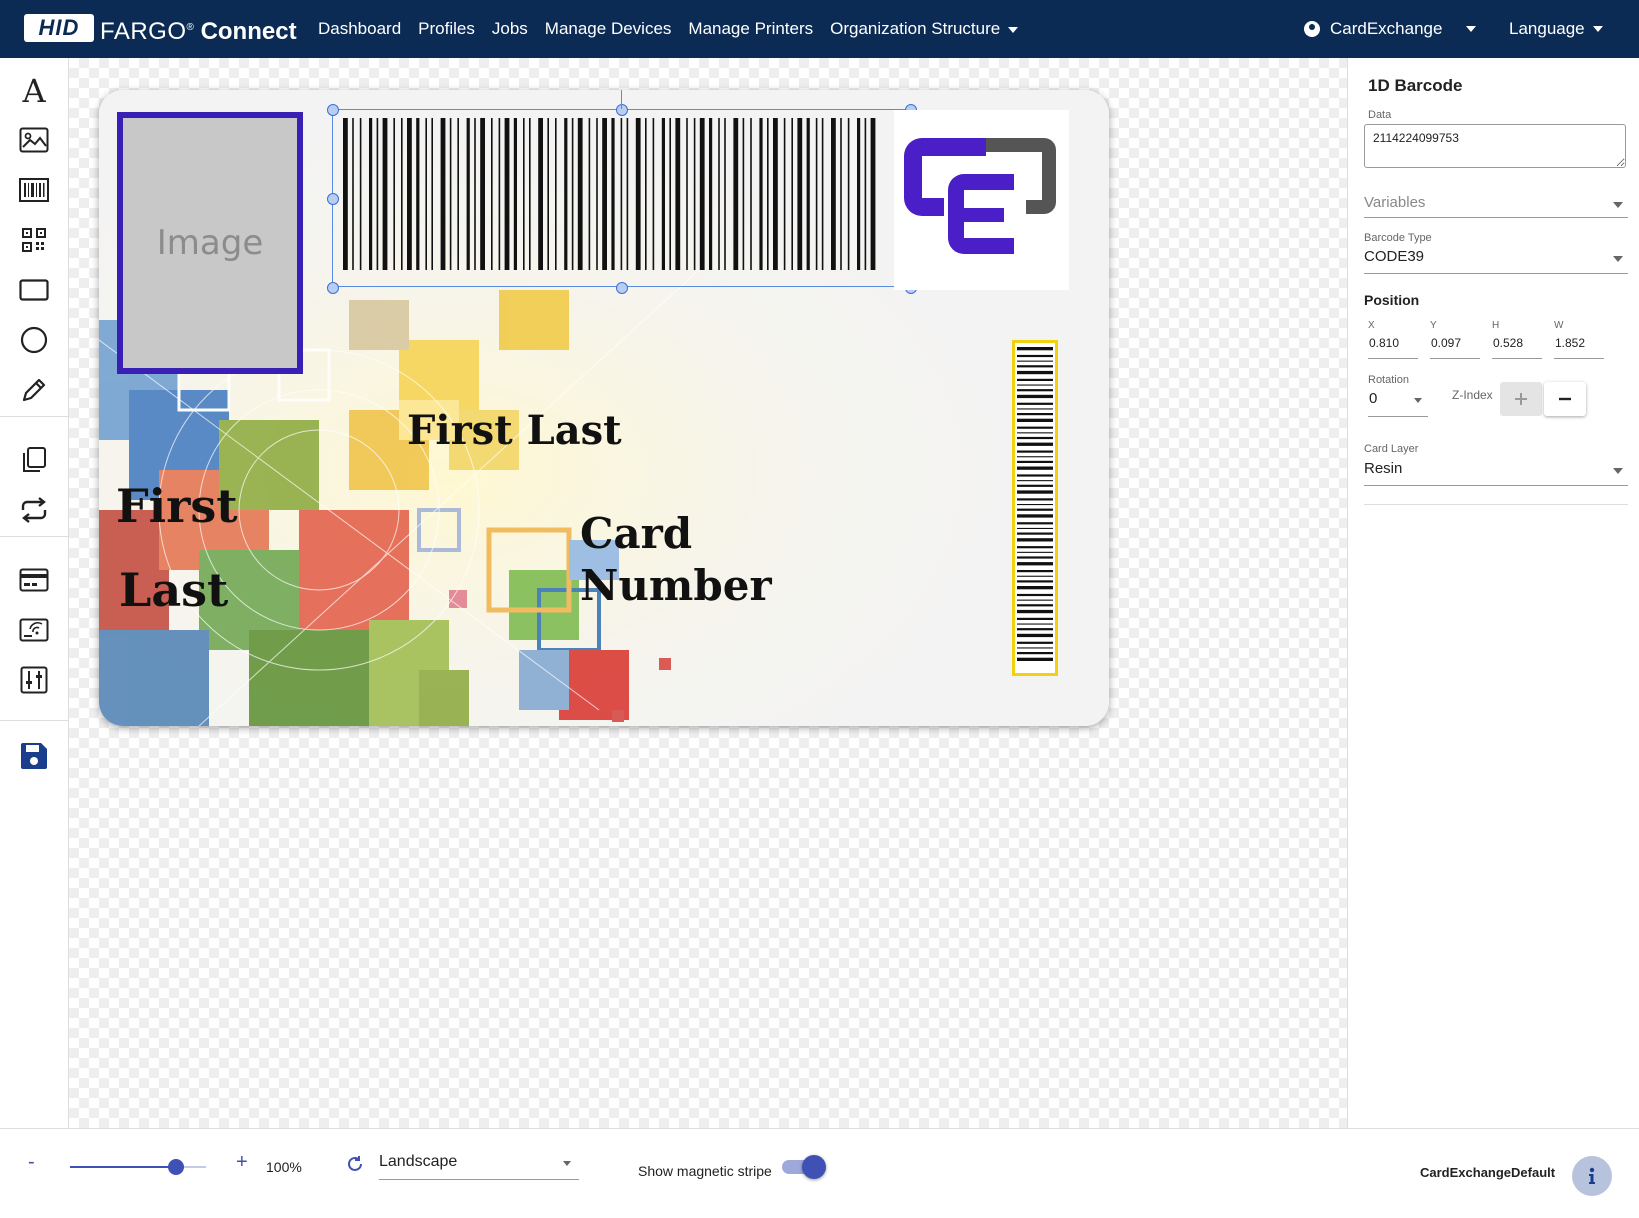 Image resolution: width=1639 pixels, height=1218 pixels. Describe the element at coordinates (1393, 358) in the screenshot. I see `x-underline` at that location.